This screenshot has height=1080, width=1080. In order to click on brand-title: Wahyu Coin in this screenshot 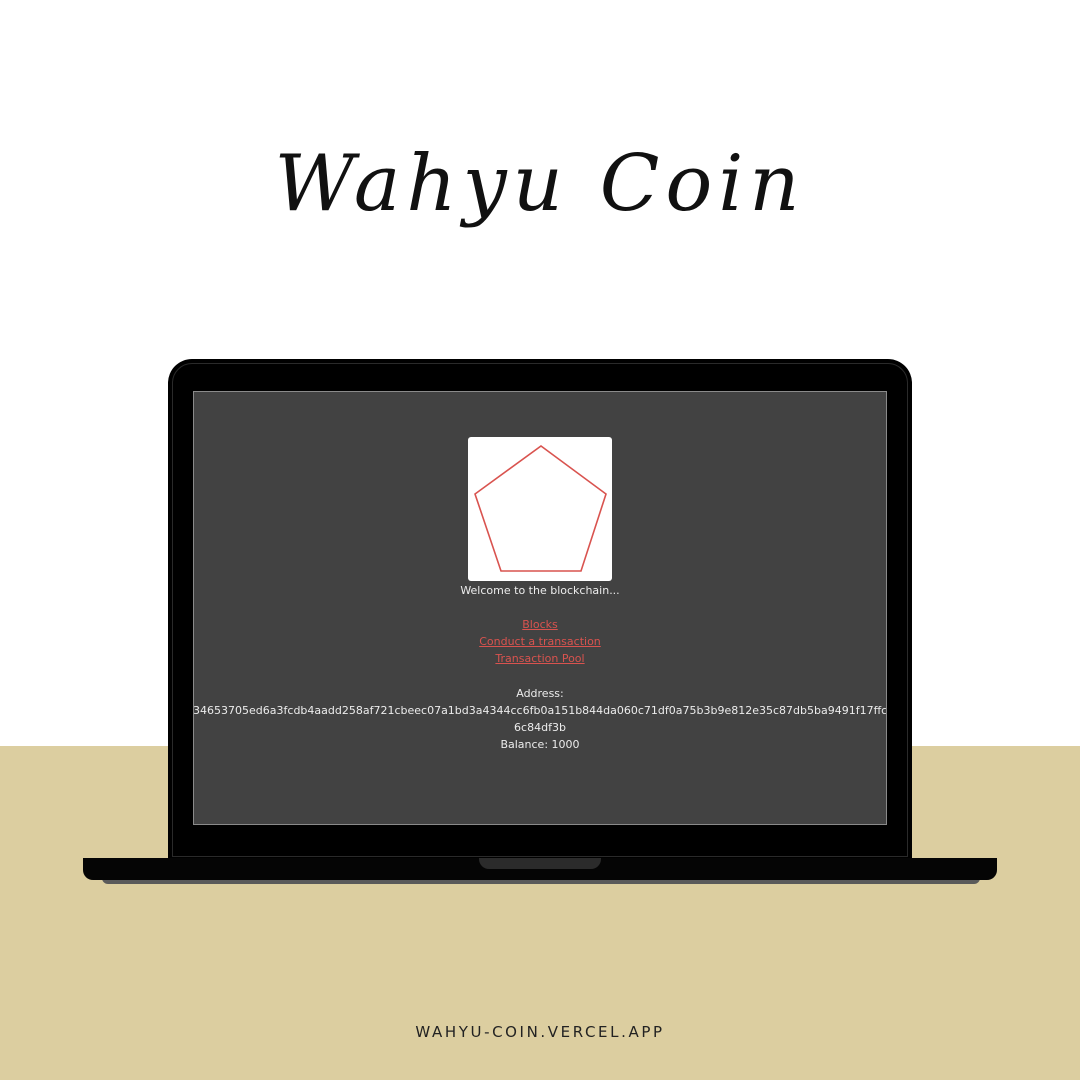, I will do `click(540, 183)`.